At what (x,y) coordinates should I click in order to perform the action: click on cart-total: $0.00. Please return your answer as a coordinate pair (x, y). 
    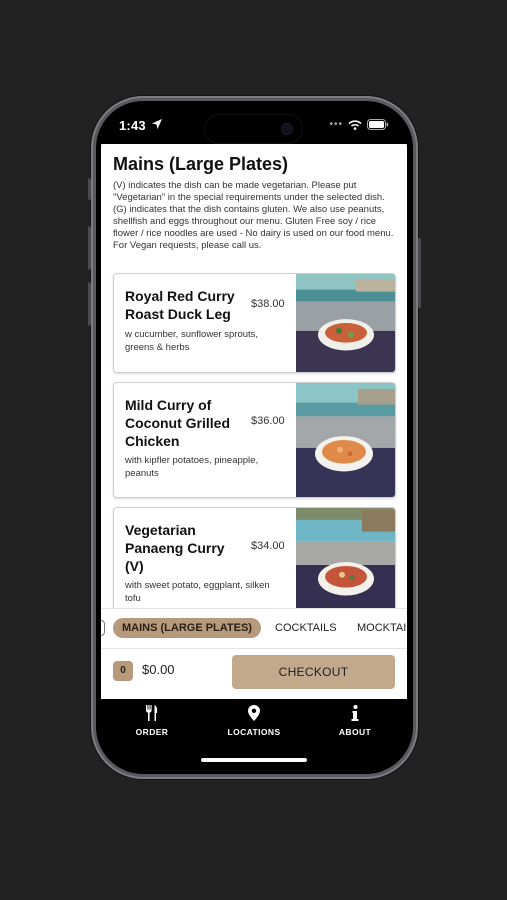
    Looking at the image, I should click on (158, 669).